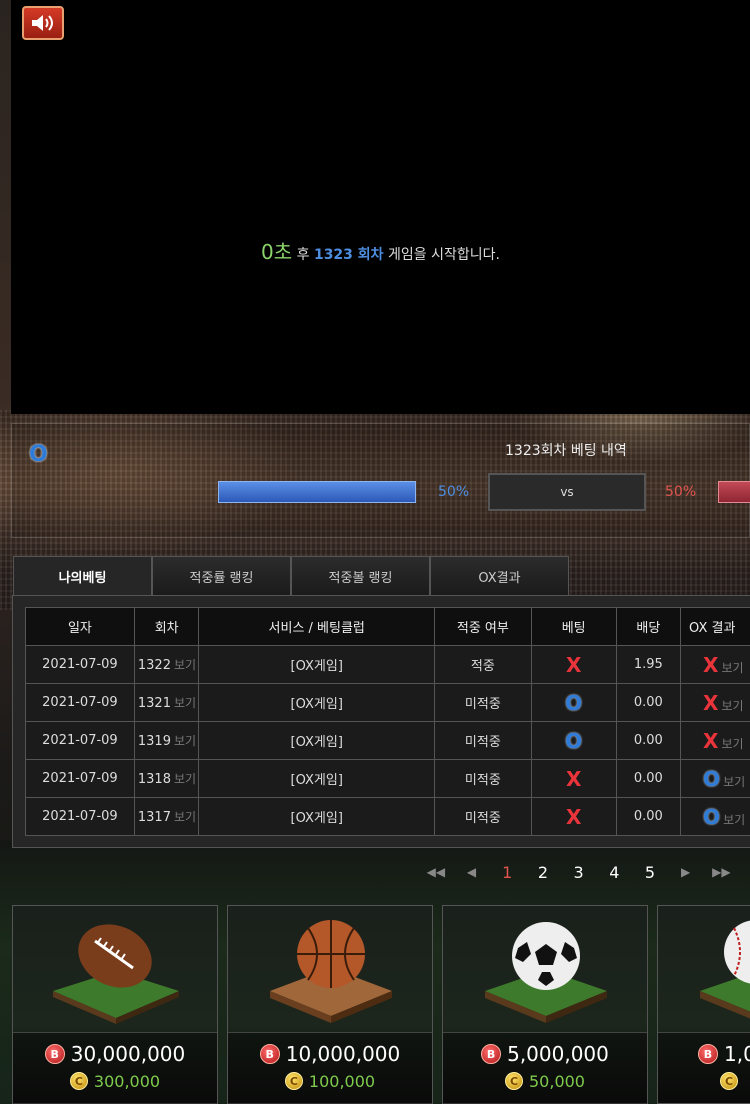  What do you see at coordinates (722, 872) in the screenshot?
I see `last-page-button: ▶▶` at bounding box center [722, 872].